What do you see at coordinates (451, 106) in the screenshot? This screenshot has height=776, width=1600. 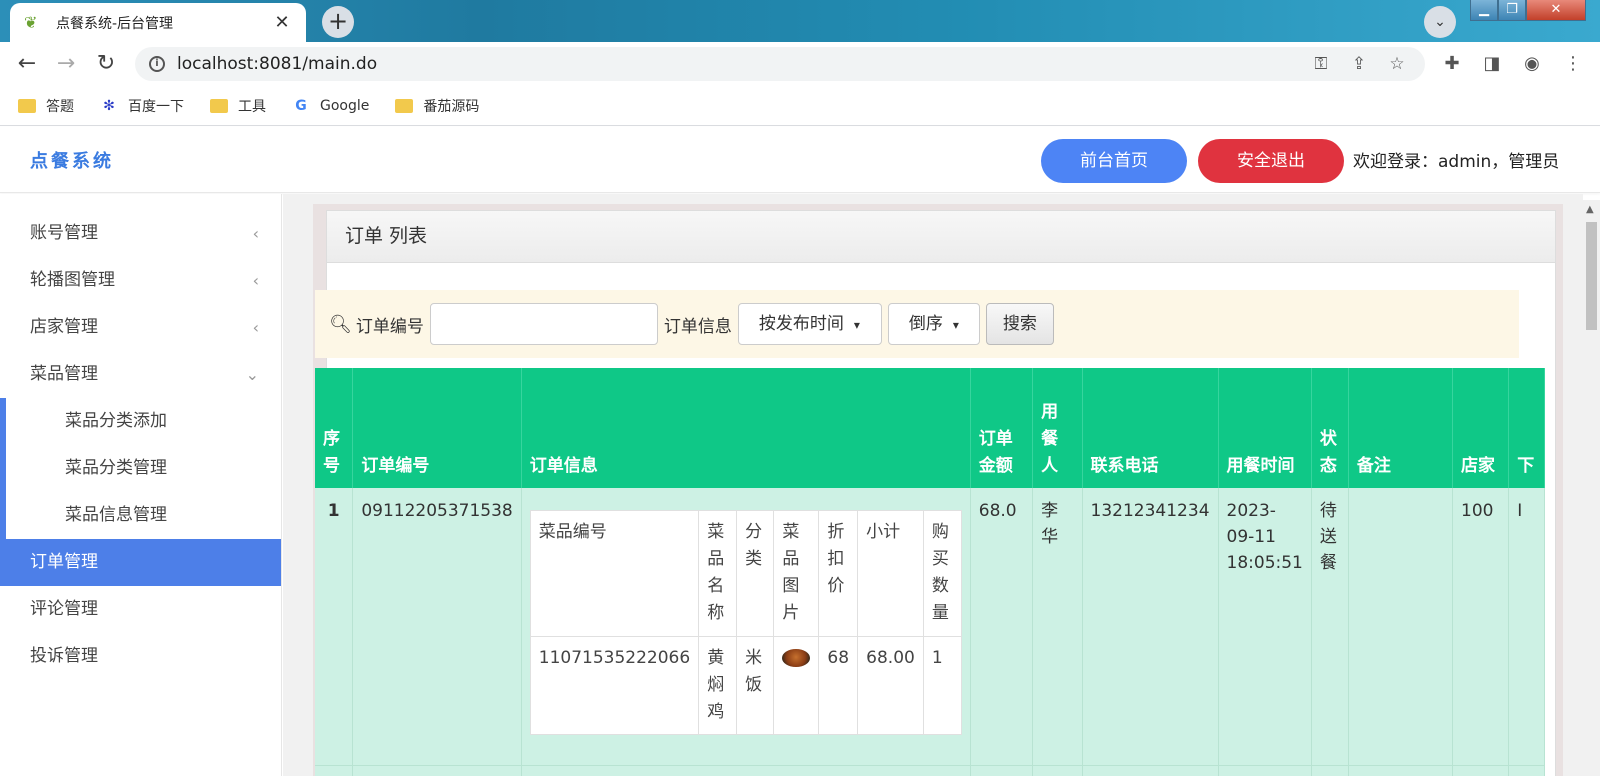 I see `bookmark-label: 番茄源码` at bounding box center [451, 106].